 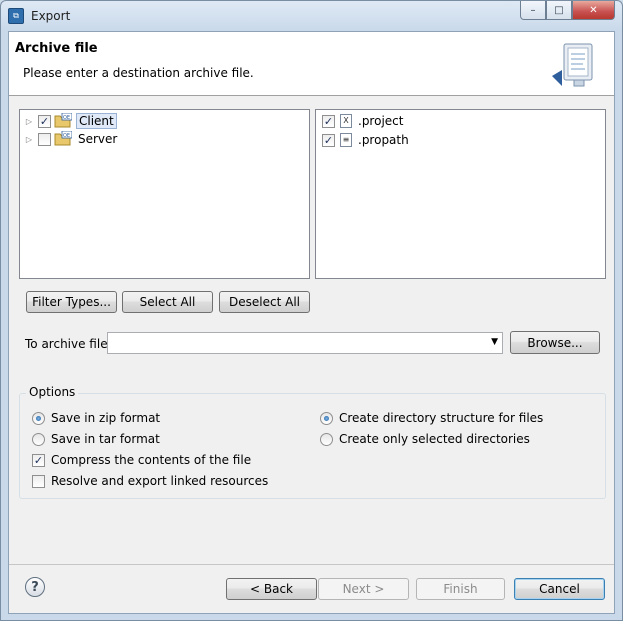 What do you see at coordinates (105, 439) in the screenshot?
I see `save-tar-label: Save in tar format` at bounding box center [105, 439].